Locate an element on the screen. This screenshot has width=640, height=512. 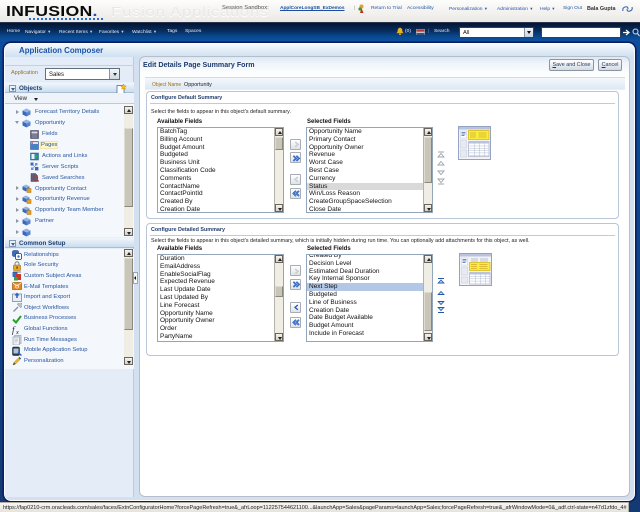
svg-text: x is located at coordinates (17, 332).